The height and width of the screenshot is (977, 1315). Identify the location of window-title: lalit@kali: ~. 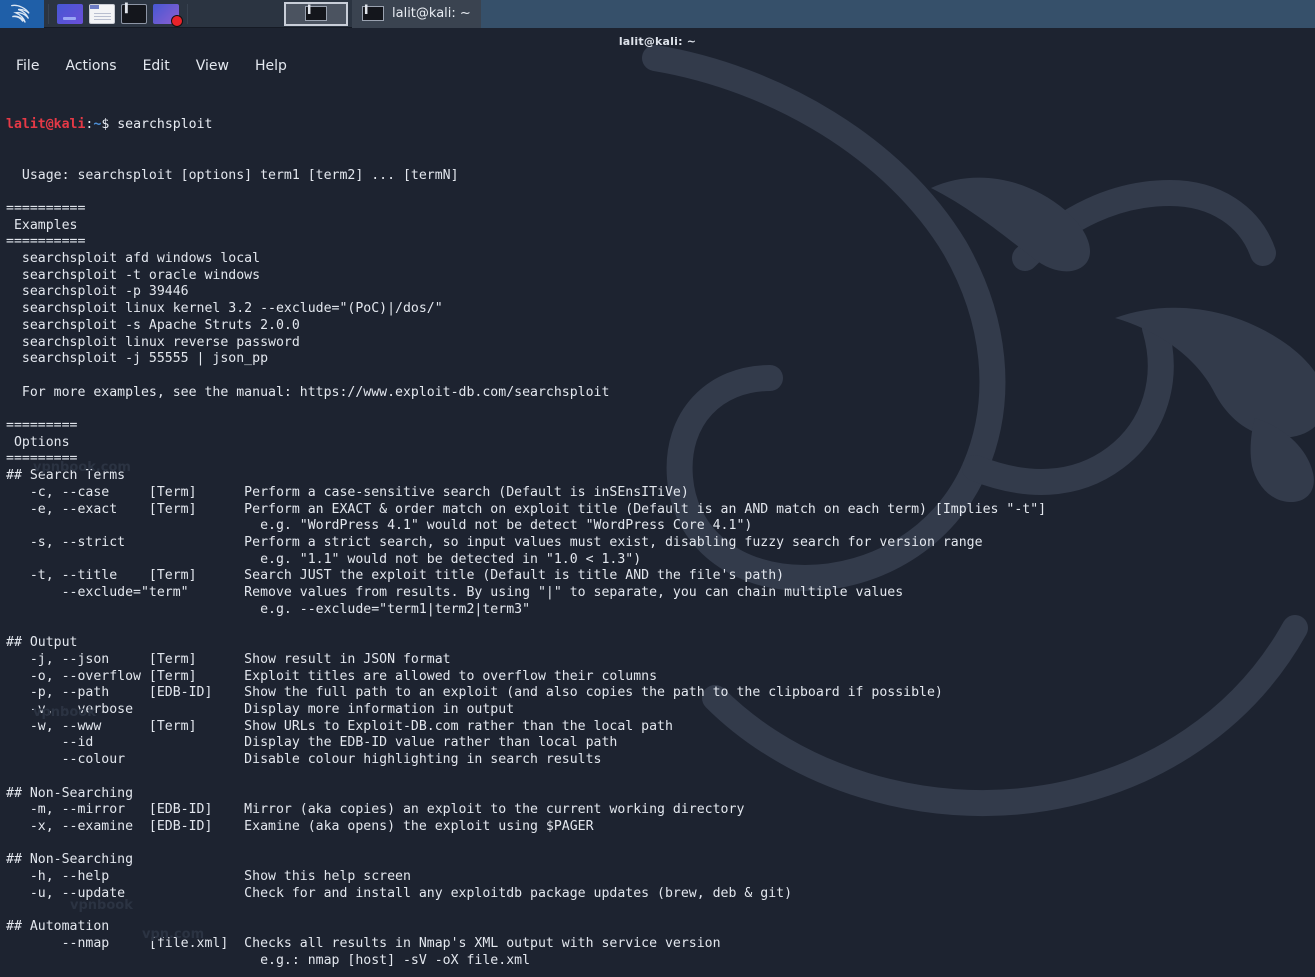
(657, 41).